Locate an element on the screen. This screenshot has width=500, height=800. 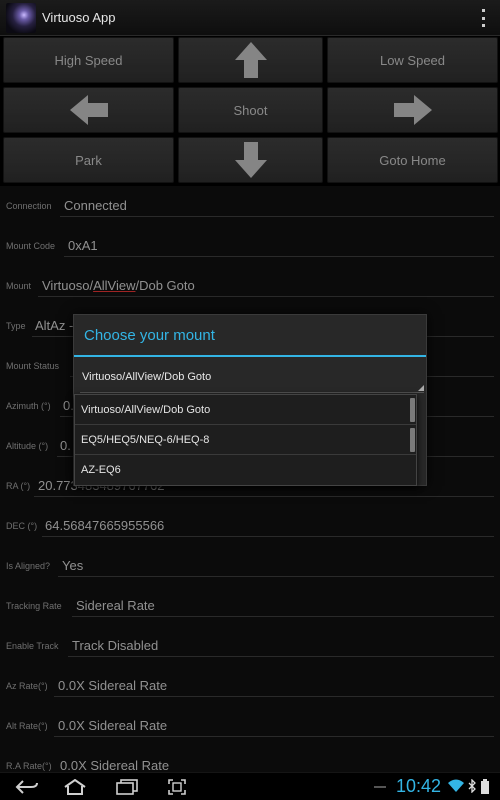
shoot-label: Shoot is located at coordinates (250, 110).